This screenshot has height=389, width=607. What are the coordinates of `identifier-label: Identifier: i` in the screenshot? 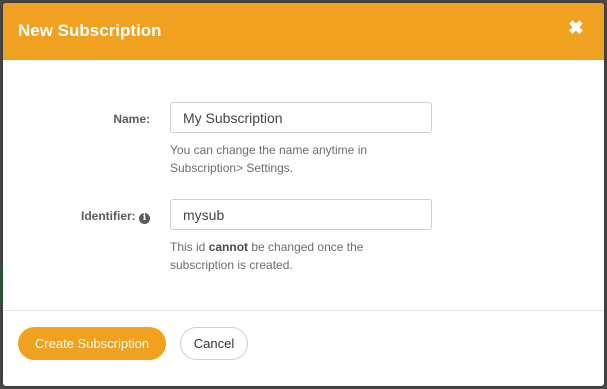 It's located at (115, 216).